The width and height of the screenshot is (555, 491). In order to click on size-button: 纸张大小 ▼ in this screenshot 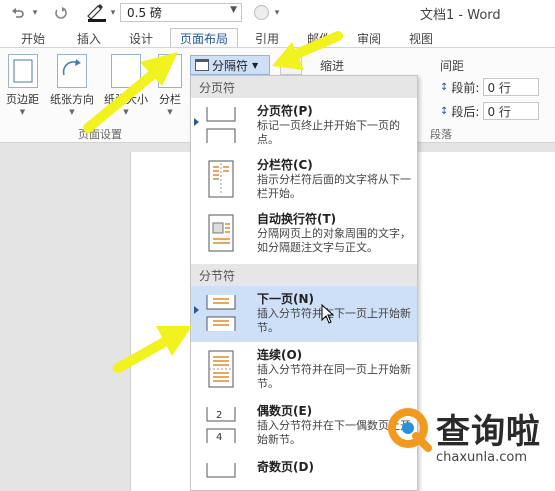, I will do `click(126, 85)`.